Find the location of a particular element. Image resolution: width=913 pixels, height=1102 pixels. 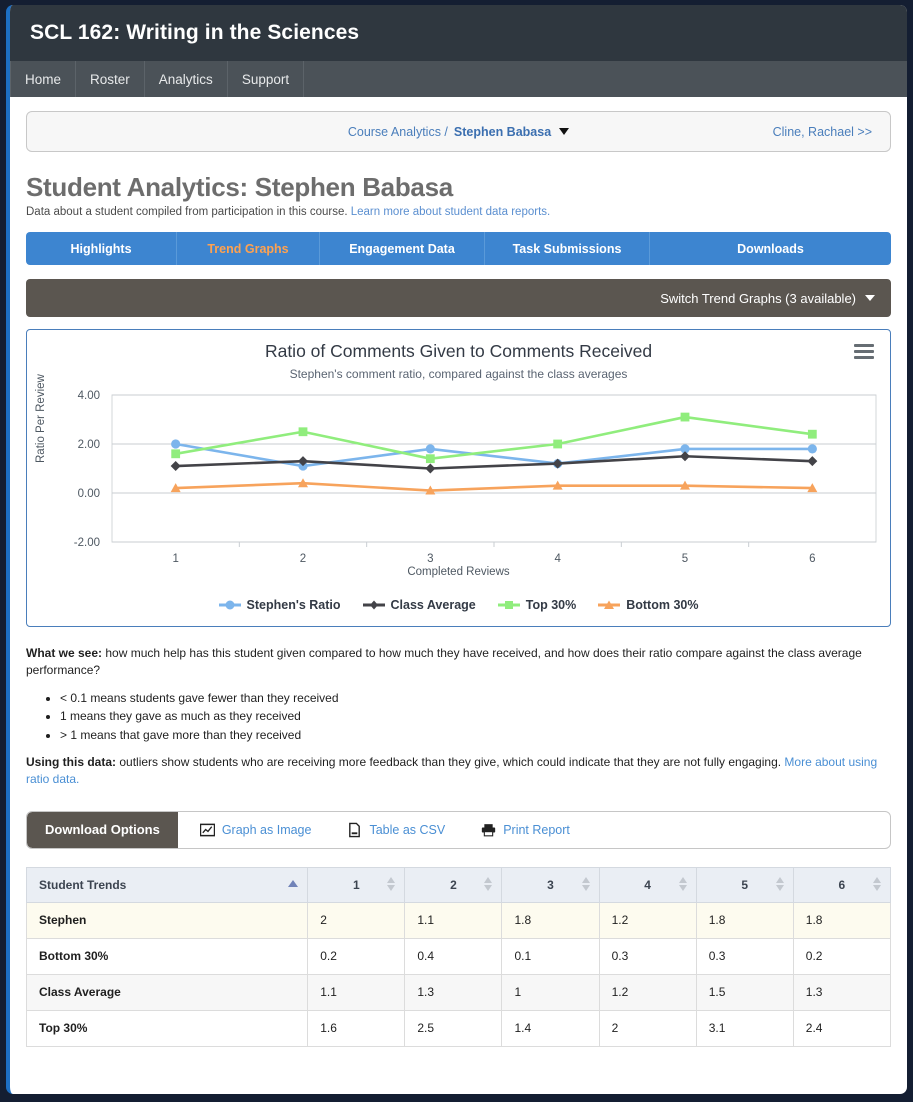

nav-item-support: Support is located at coordinates (266, 79).